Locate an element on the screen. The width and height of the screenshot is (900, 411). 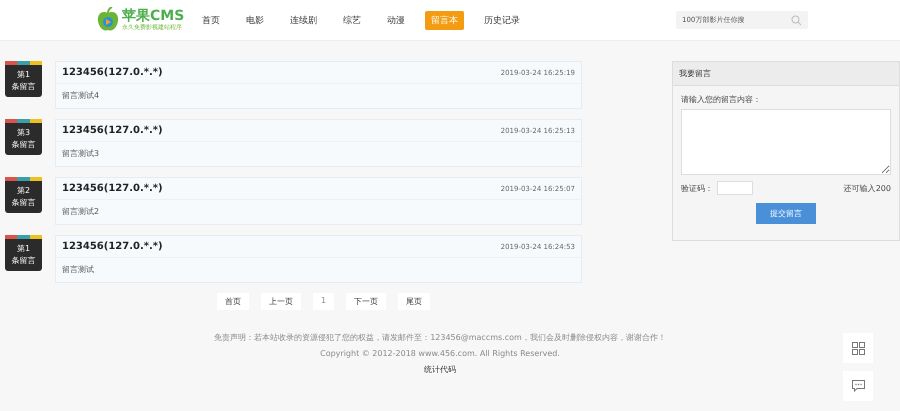
nav-link: 首页 is located at coordinates (211, 20).